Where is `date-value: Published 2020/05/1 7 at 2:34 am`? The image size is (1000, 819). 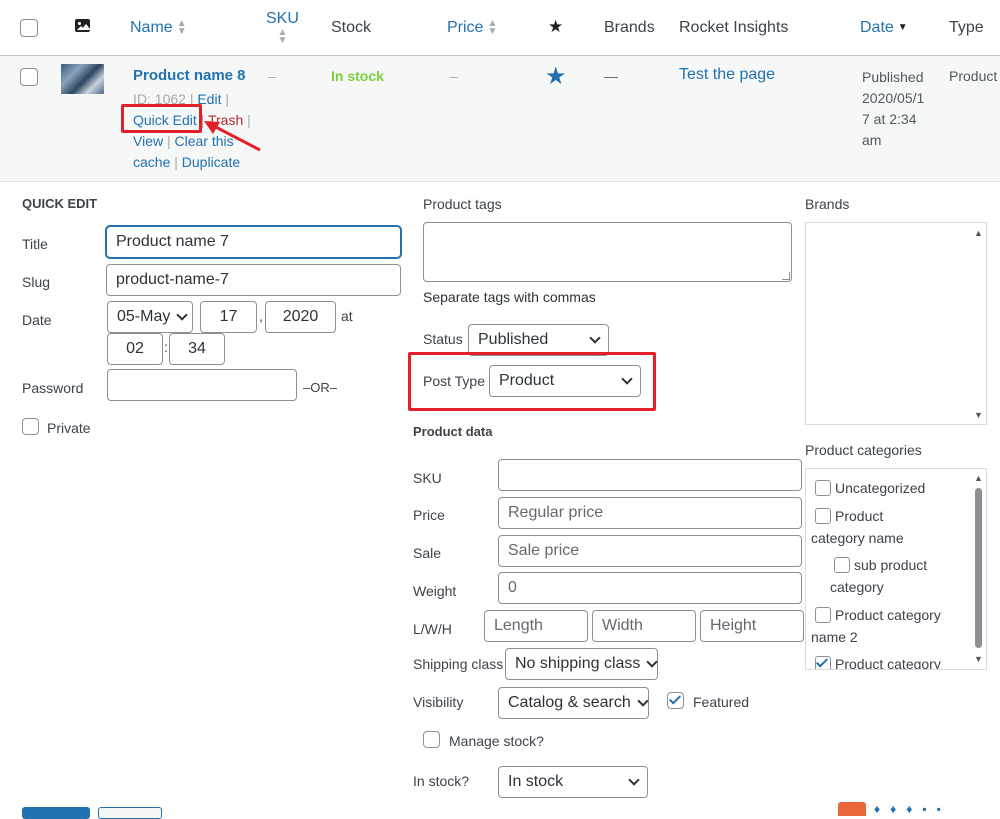 date-value: Published 2020/05/1 7 at 2:34 am is located at coordinates (893, 109).